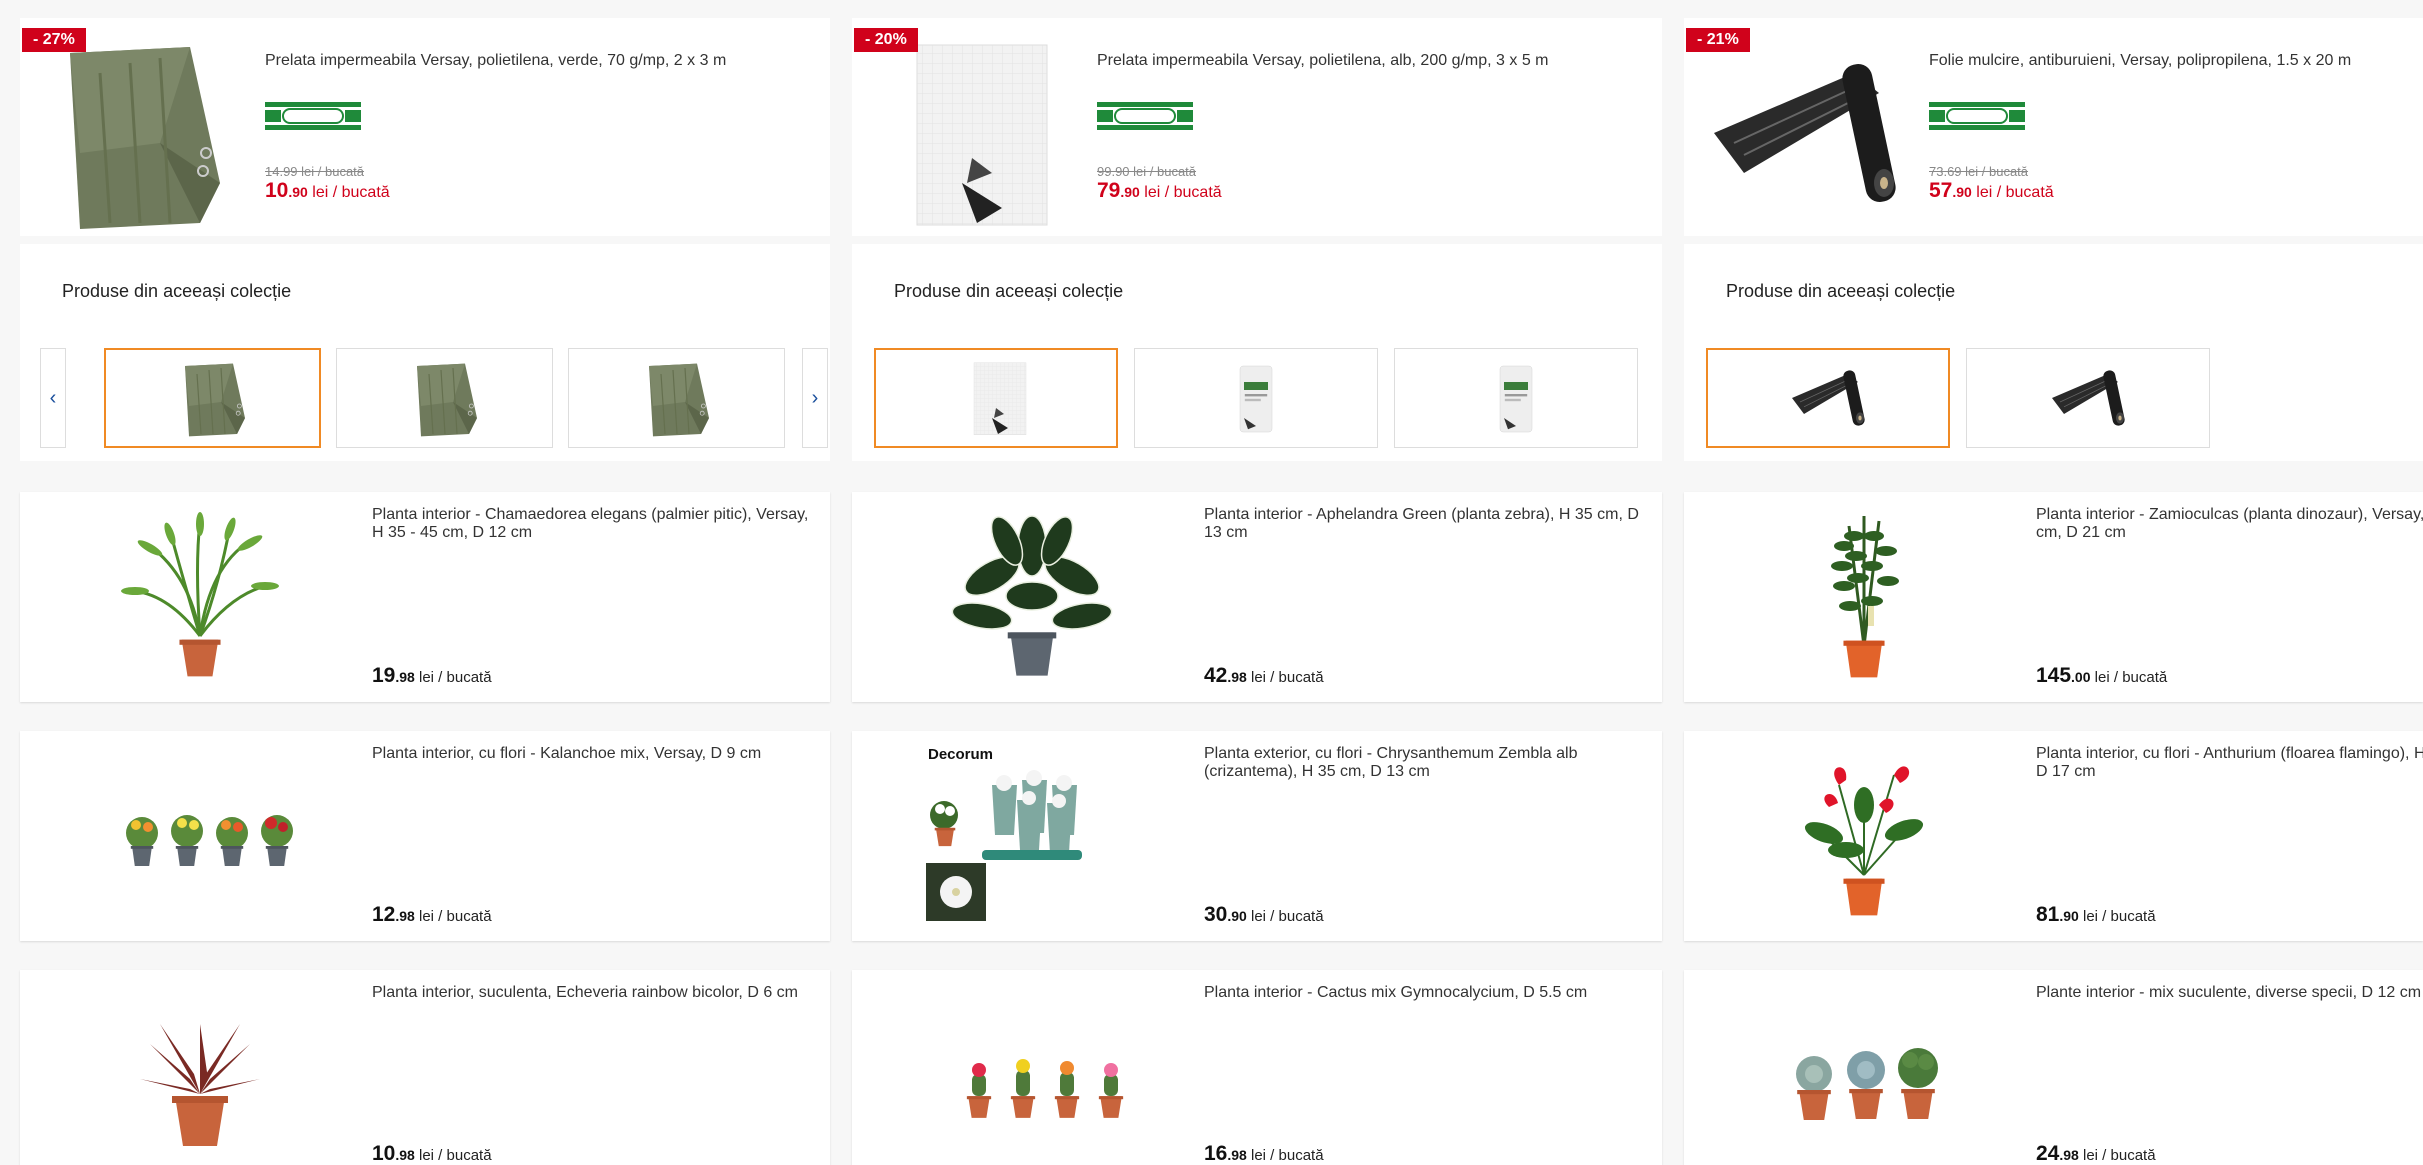  I want to click on product-image-black-film-roll, so click(1804, 133).